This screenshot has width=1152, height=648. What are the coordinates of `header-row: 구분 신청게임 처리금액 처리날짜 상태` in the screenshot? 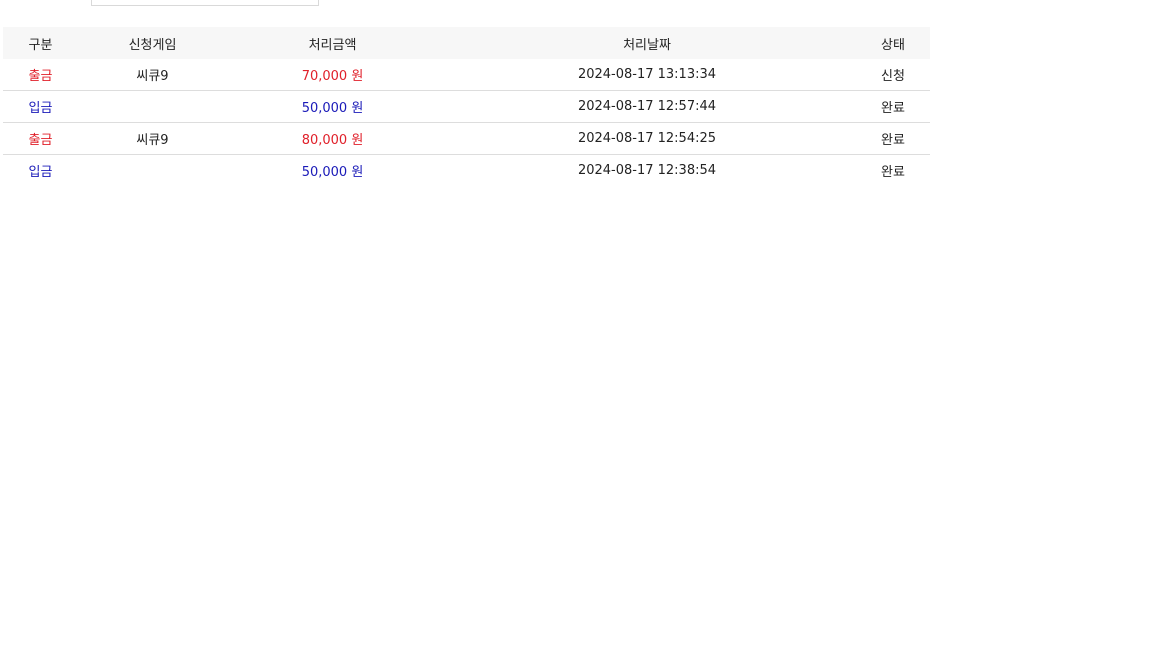 It's located at (466, 43).